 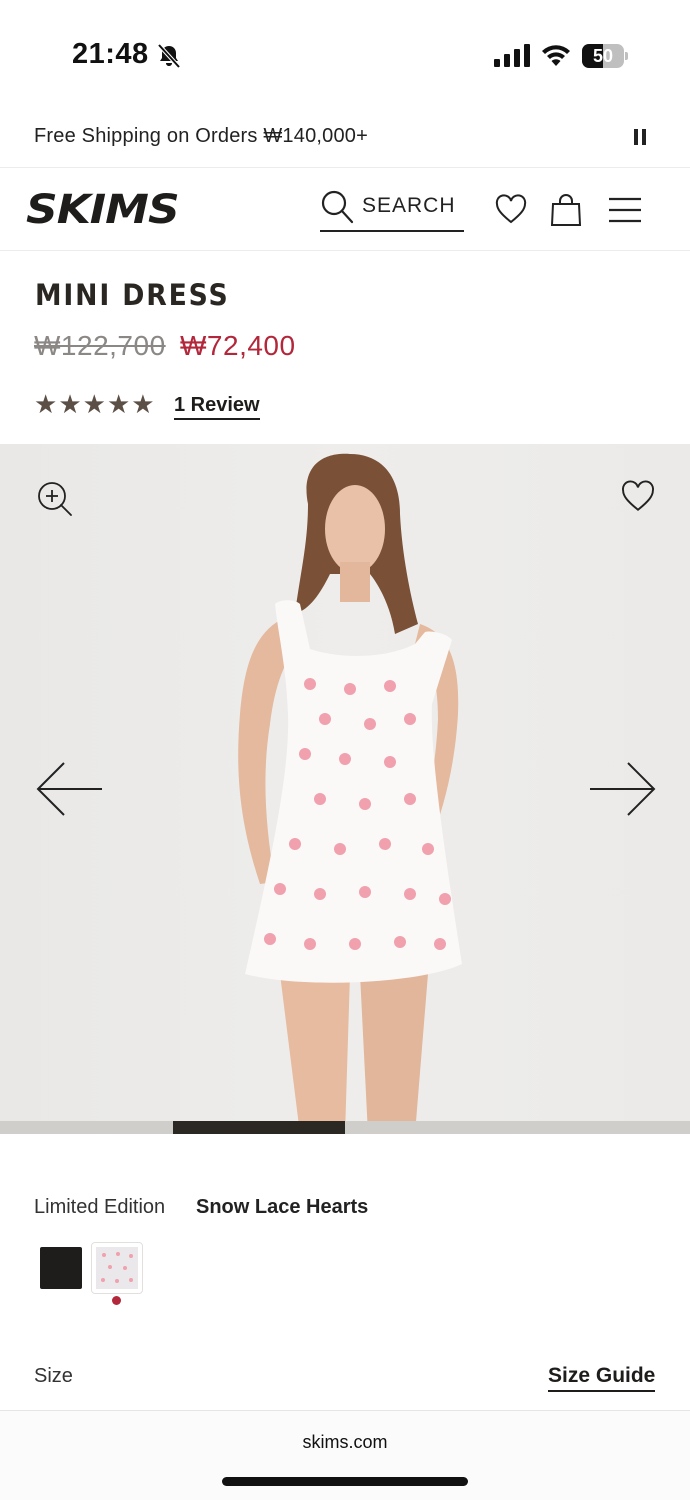 I want to click on gallery-progress-indicator, so click(x=258, y=1127).